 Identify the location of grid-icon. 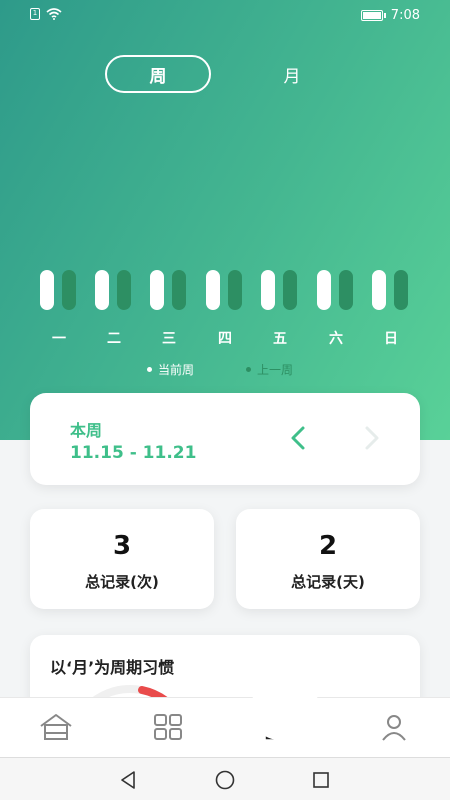
(168, 727).